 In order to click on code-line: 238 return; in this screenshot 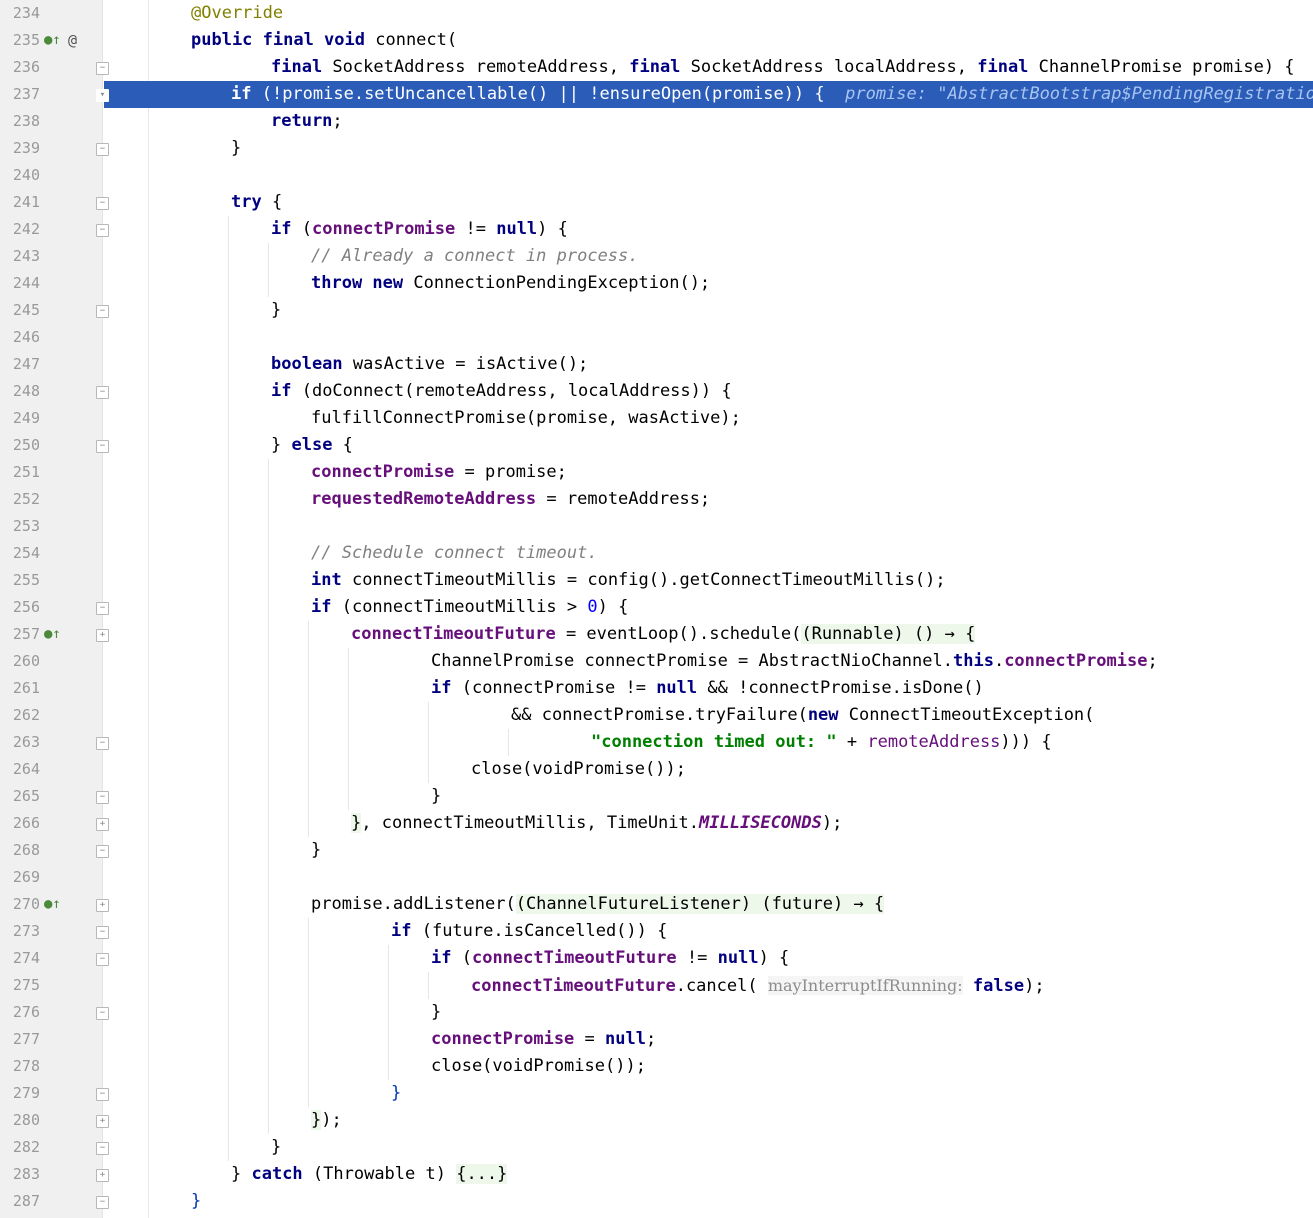, I will do `click(656, 121)`.